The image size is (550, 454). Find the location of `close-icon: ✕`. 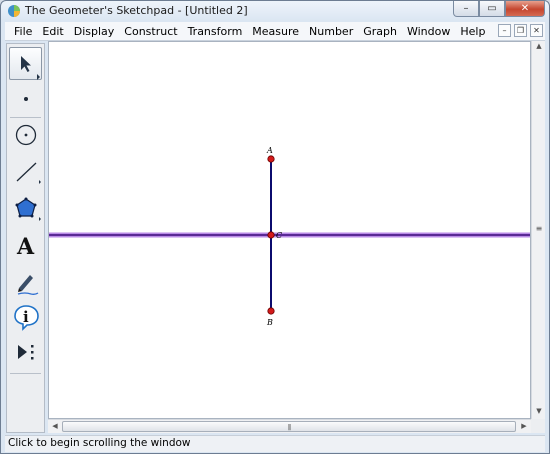

close-icon: ✕ is located at coordinates (525, 8).